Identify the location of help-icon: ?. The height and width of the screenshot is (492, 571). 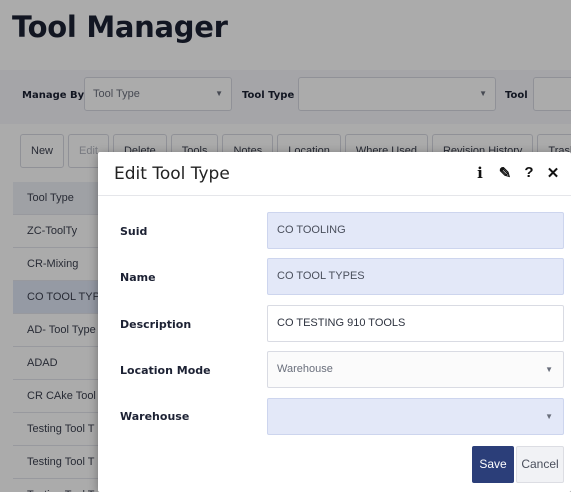
(529, 174).